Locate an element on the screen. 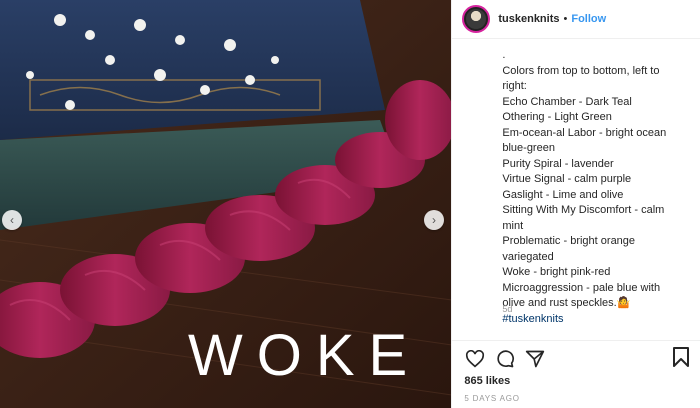 This screenshot has width=700, height=408. save-button is located at coordinates (682, 357).